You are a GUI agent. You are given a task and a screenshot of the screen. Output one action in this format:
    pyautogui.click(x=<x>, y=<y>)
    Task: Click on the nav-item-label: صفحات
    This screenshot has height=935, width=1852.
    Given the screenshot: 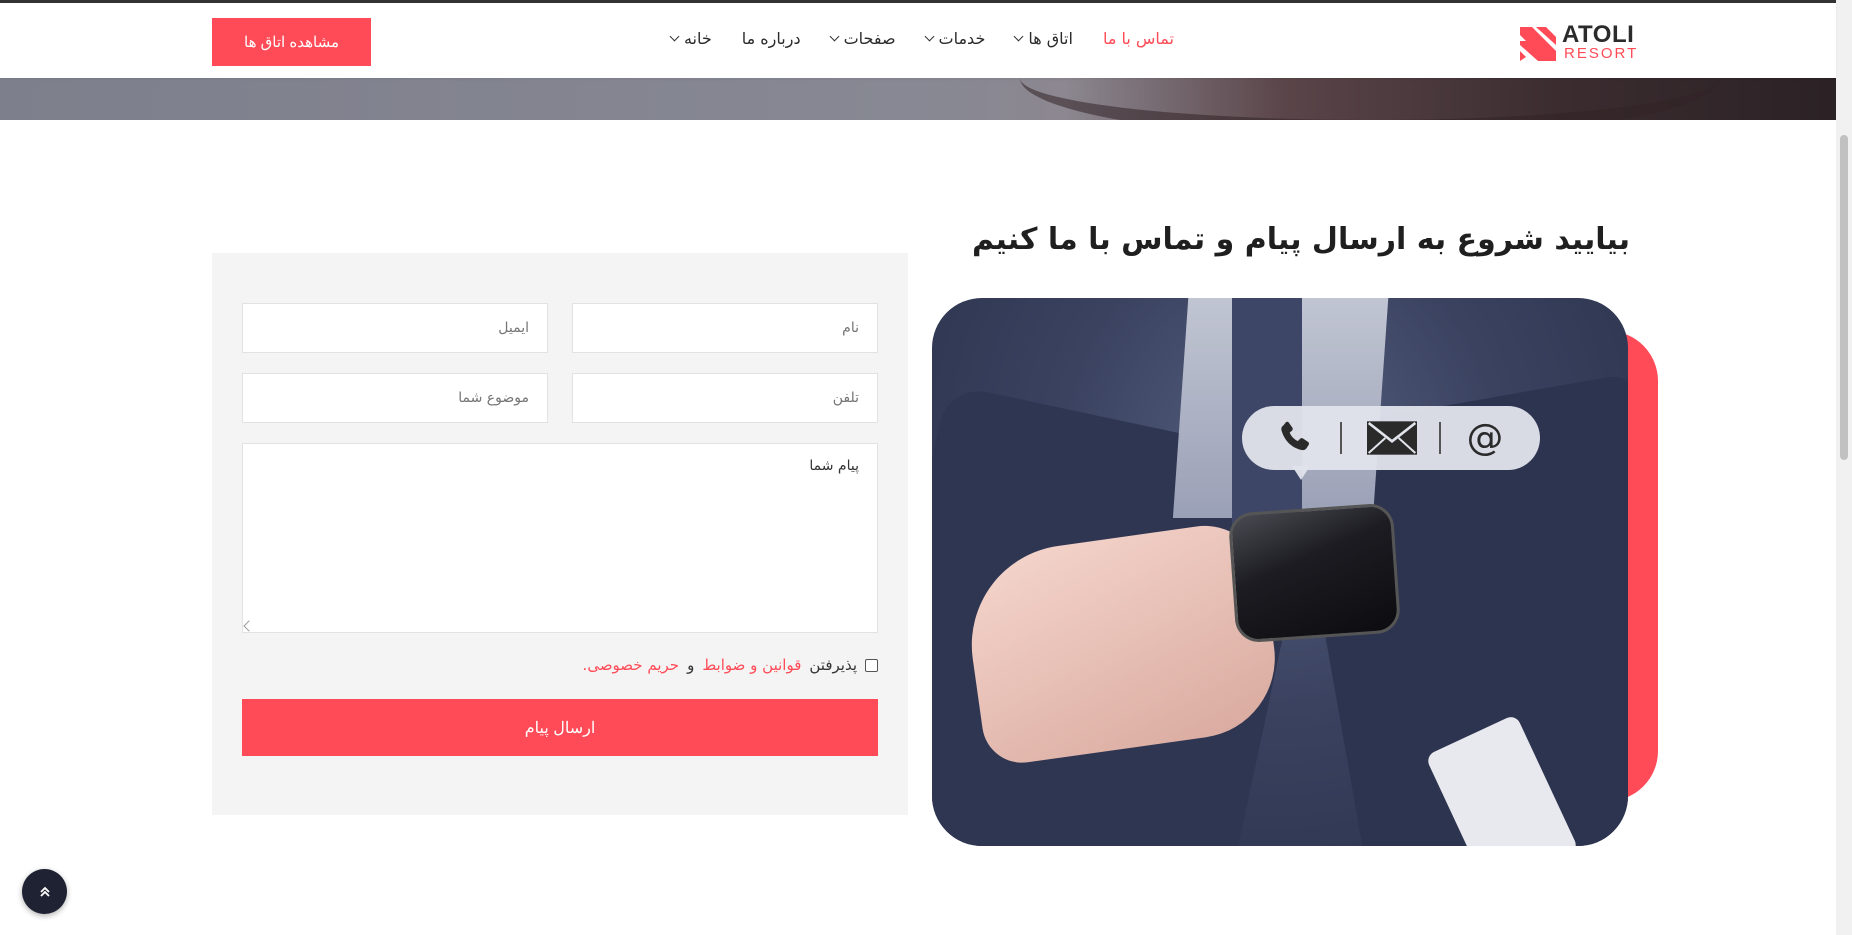 What is the action you would take?
    pyautogui.click(x=869, y=38)
    